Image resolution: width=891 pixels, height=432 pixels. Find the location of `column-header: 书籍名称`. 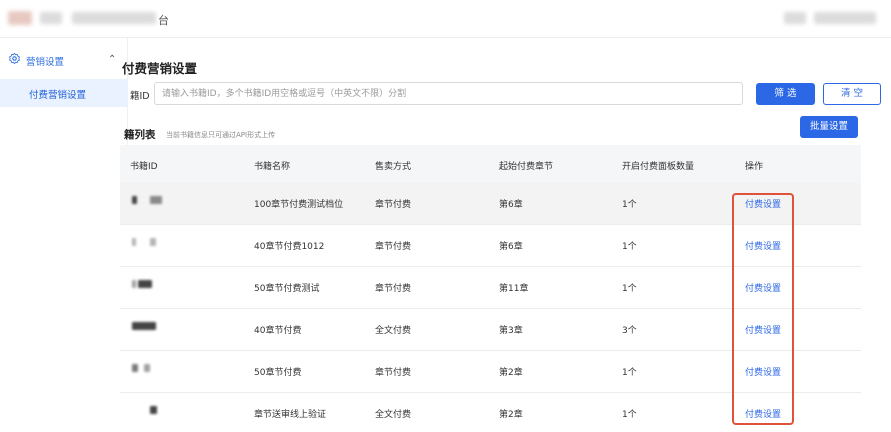

column-header: 书籍名称 is located at coordinates (272, 167).